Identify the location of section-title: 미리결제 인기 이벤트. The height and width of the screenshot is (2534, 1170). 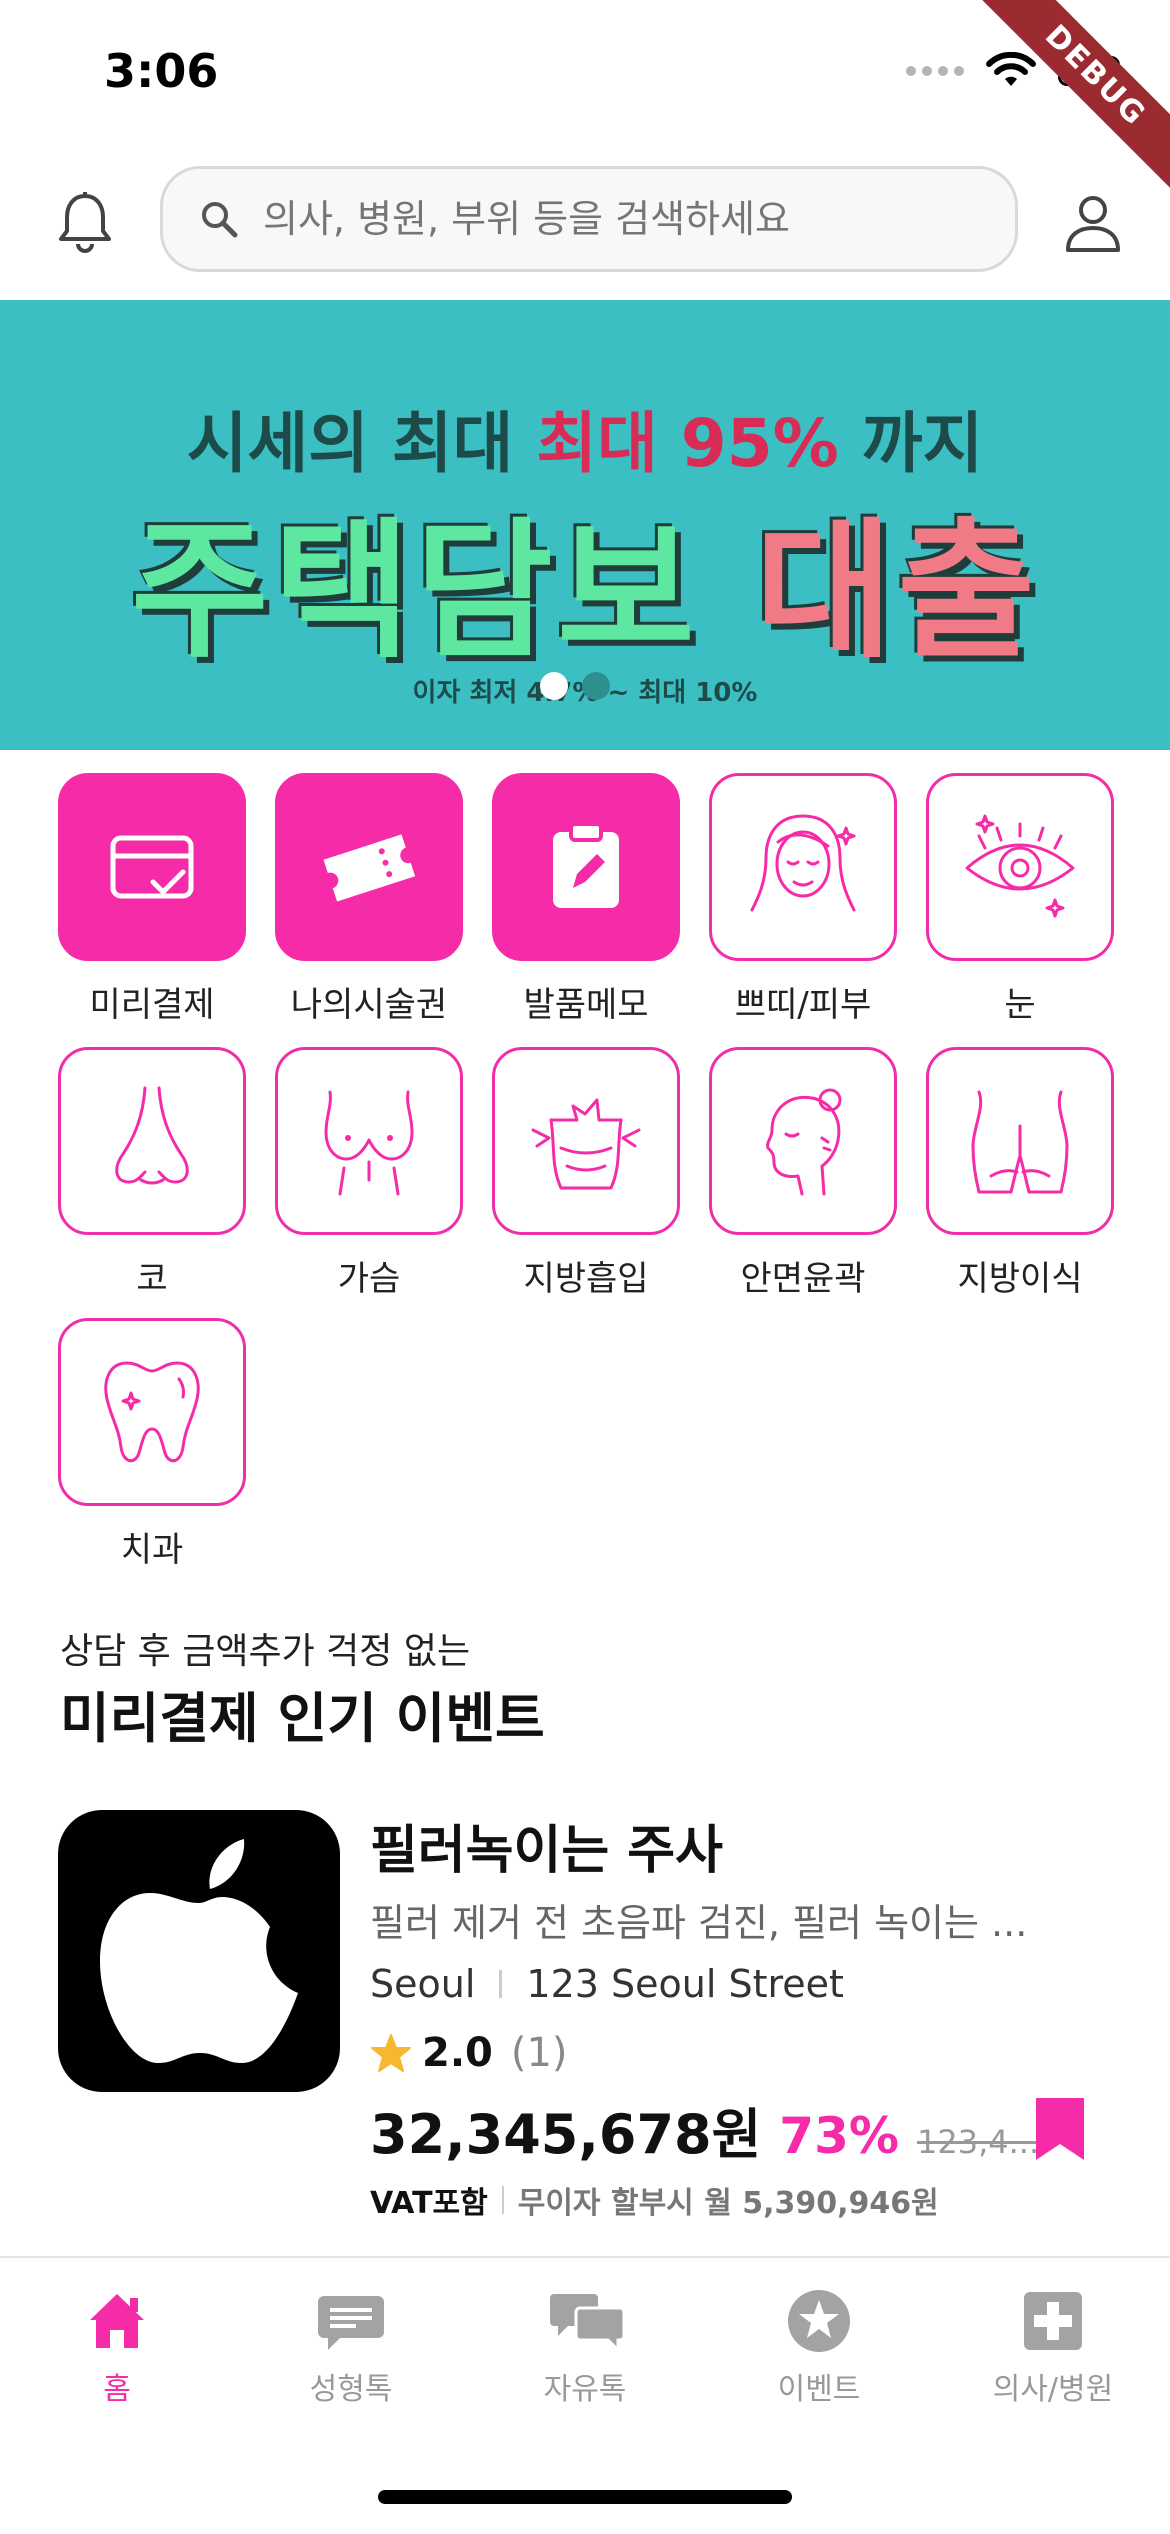
(302, 1718).